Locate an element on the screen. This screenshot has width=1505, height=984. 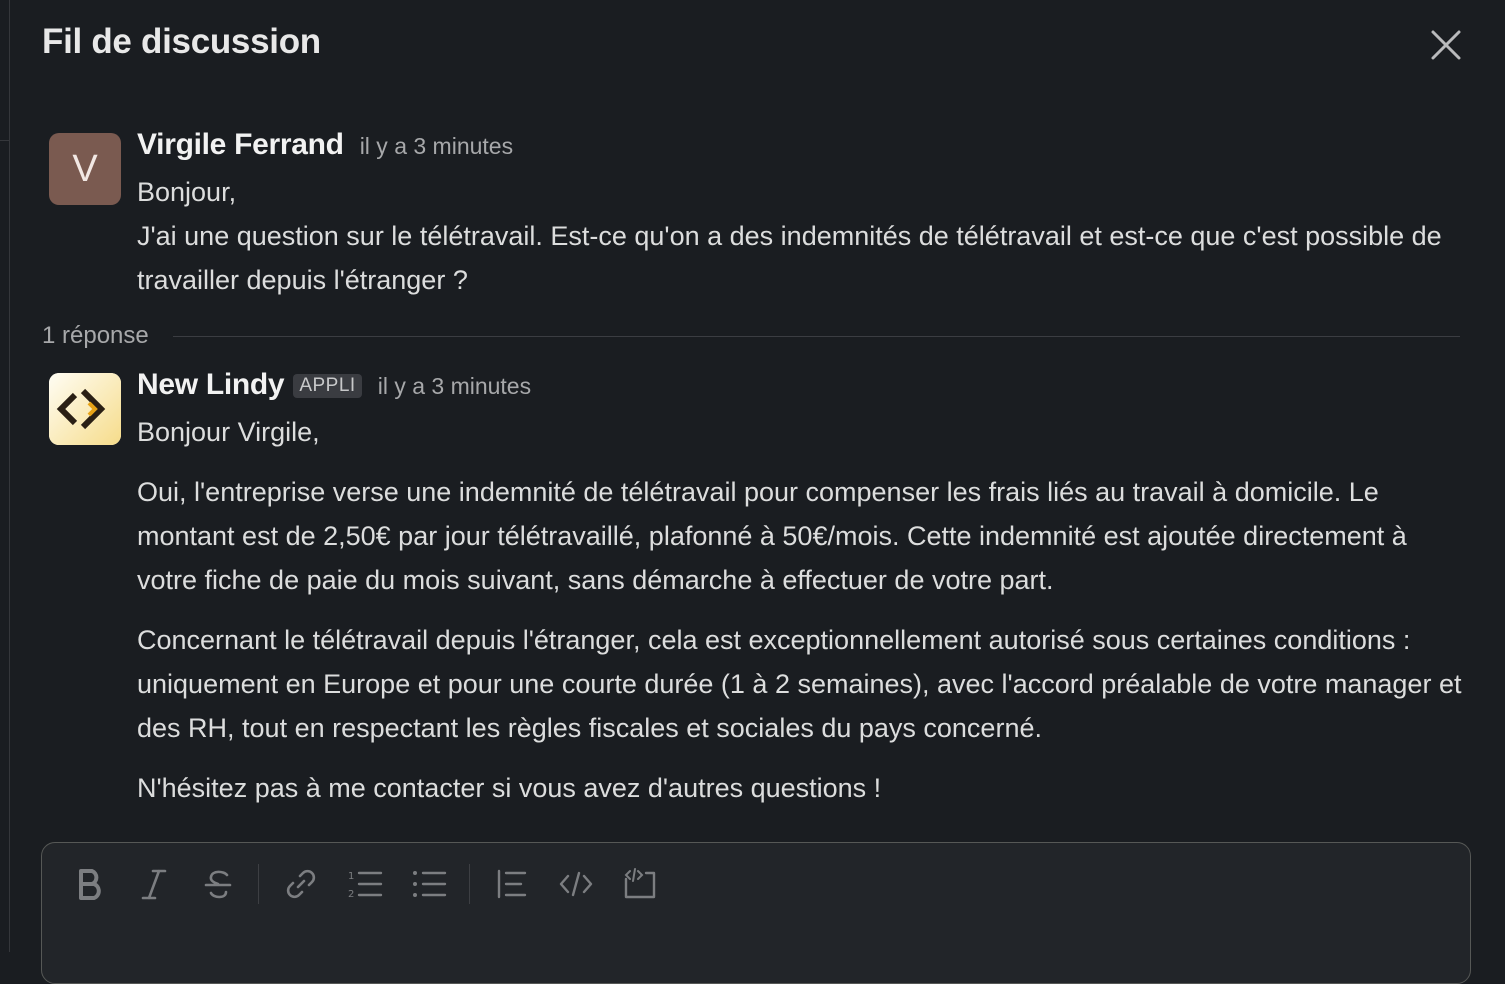
message-greeting: Bonjour Virgile, is located at coordinates (228, 432).